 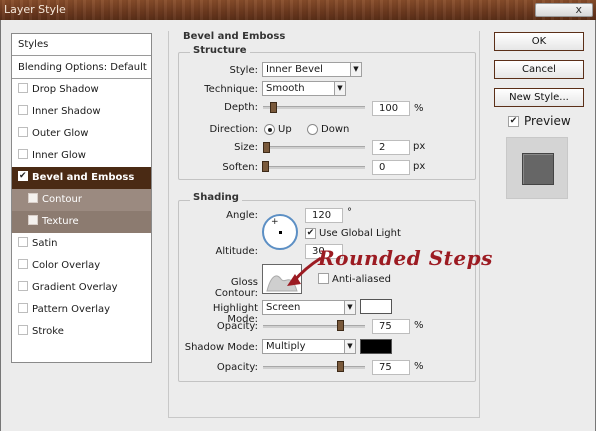 What do you see at coordinates (286, 346) in the screenshot?
I see `shadow-mode-value: Multiply` at bounding box center [286, 346].